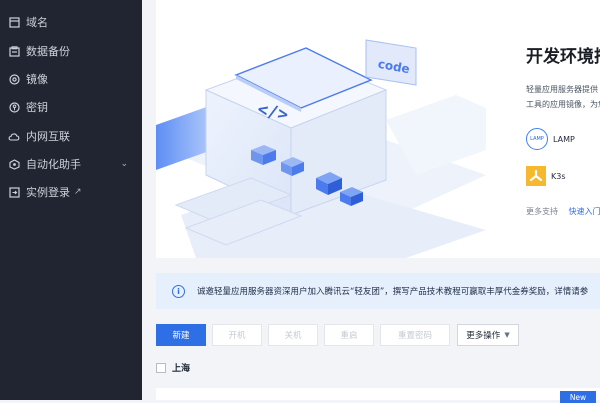 The image size is (600, 403). What do you see at coordinates (124, 164) in the screenshot?
I see `chevron-down-icon: ⌄` at bounding box center [124, 164].